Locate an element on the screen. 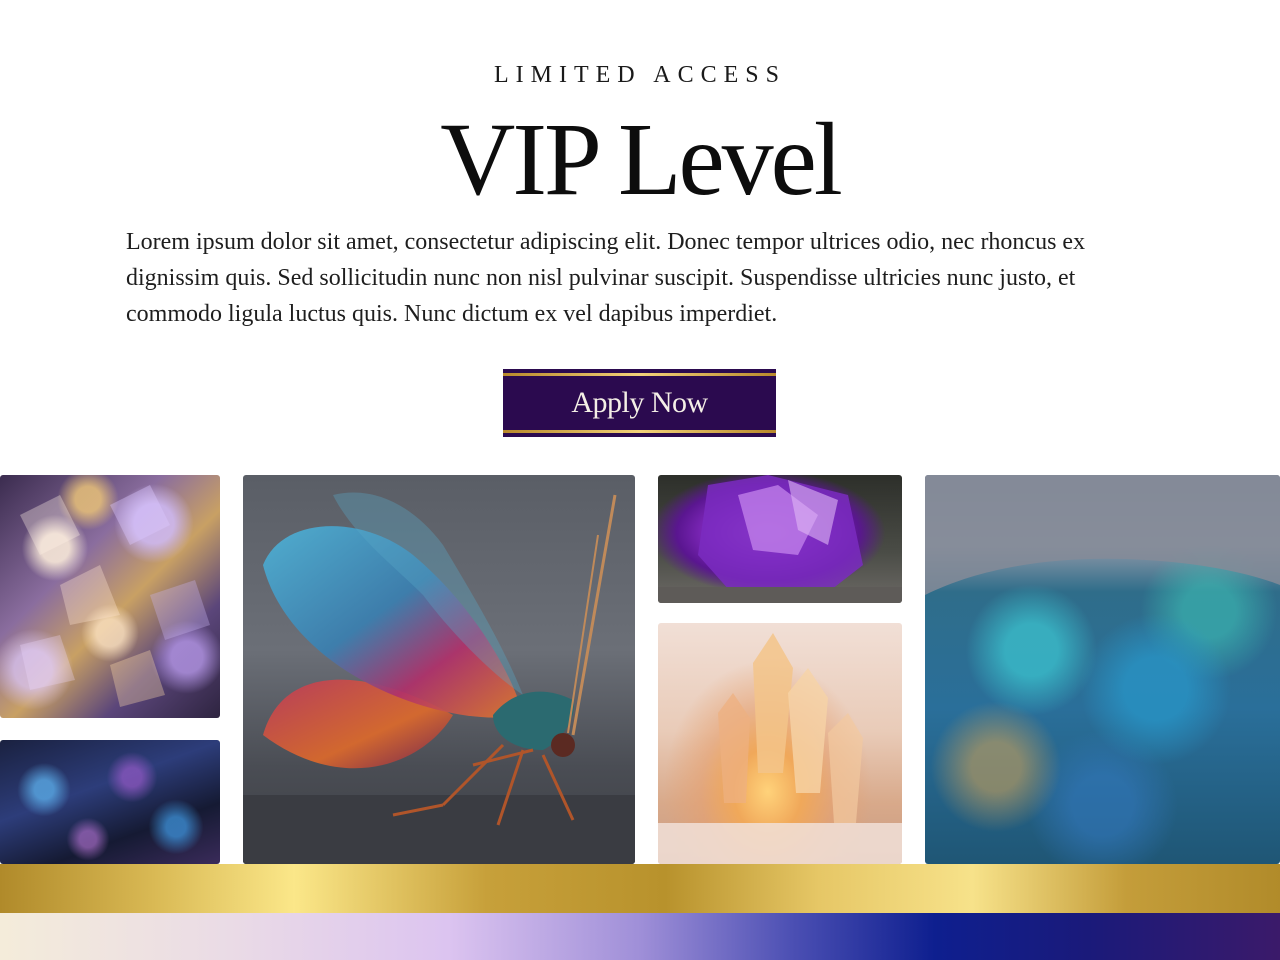 The image size is (1280, 960). blue-ore-image is located at coordinates (1102, 535).